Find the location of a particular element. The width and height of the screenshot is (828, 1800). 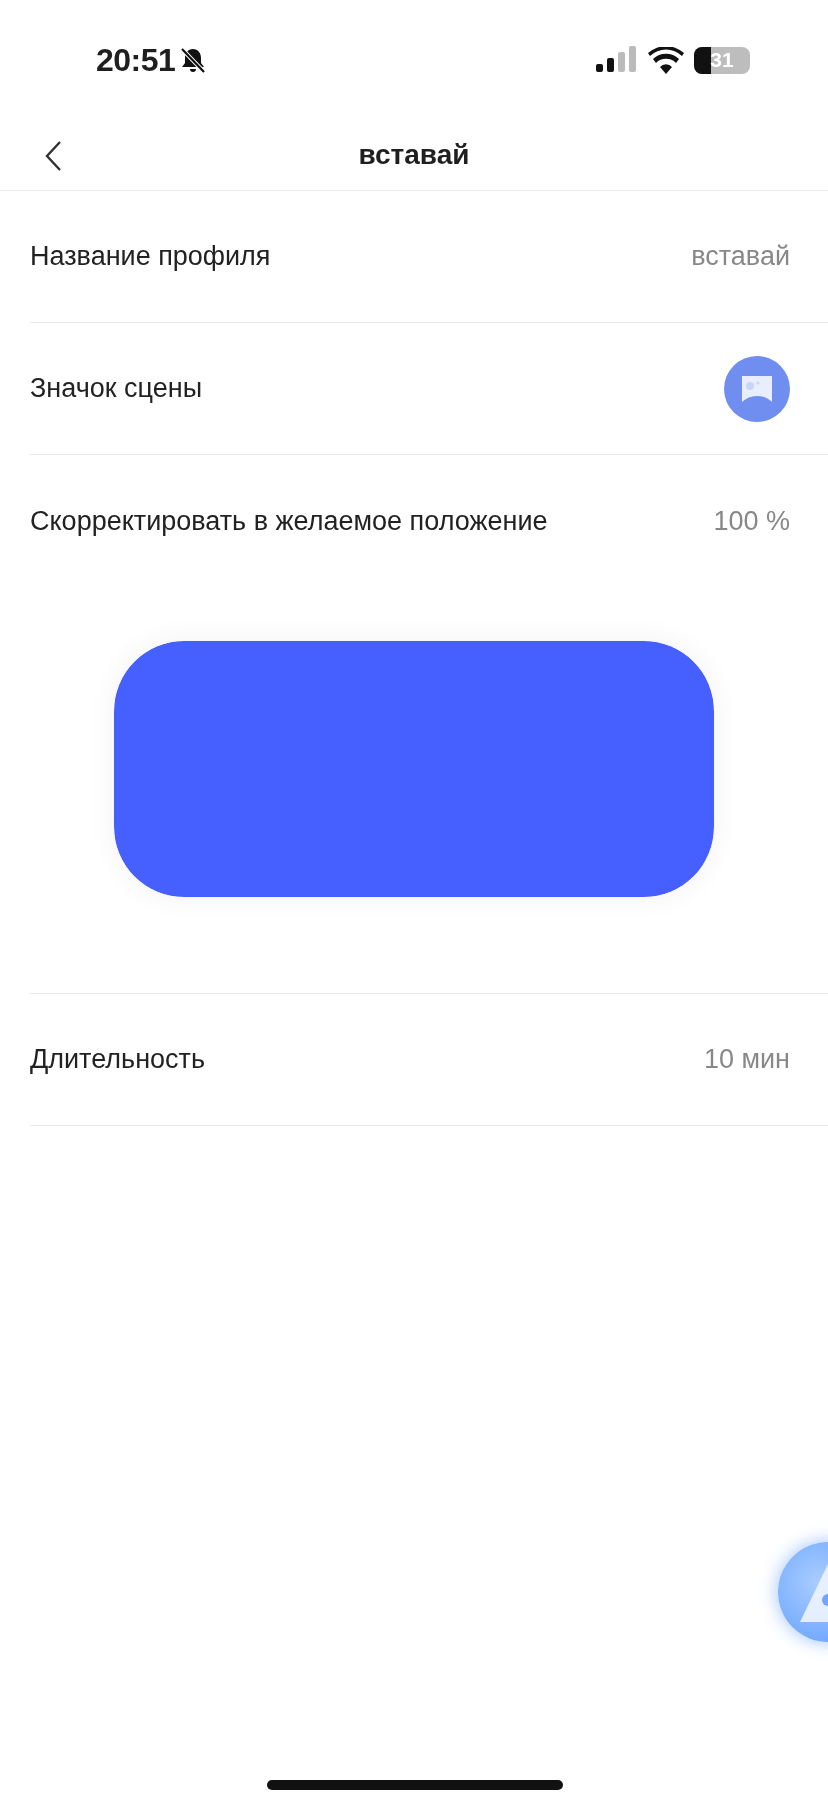

page-title: вставай is located at coordinates (414, 155).